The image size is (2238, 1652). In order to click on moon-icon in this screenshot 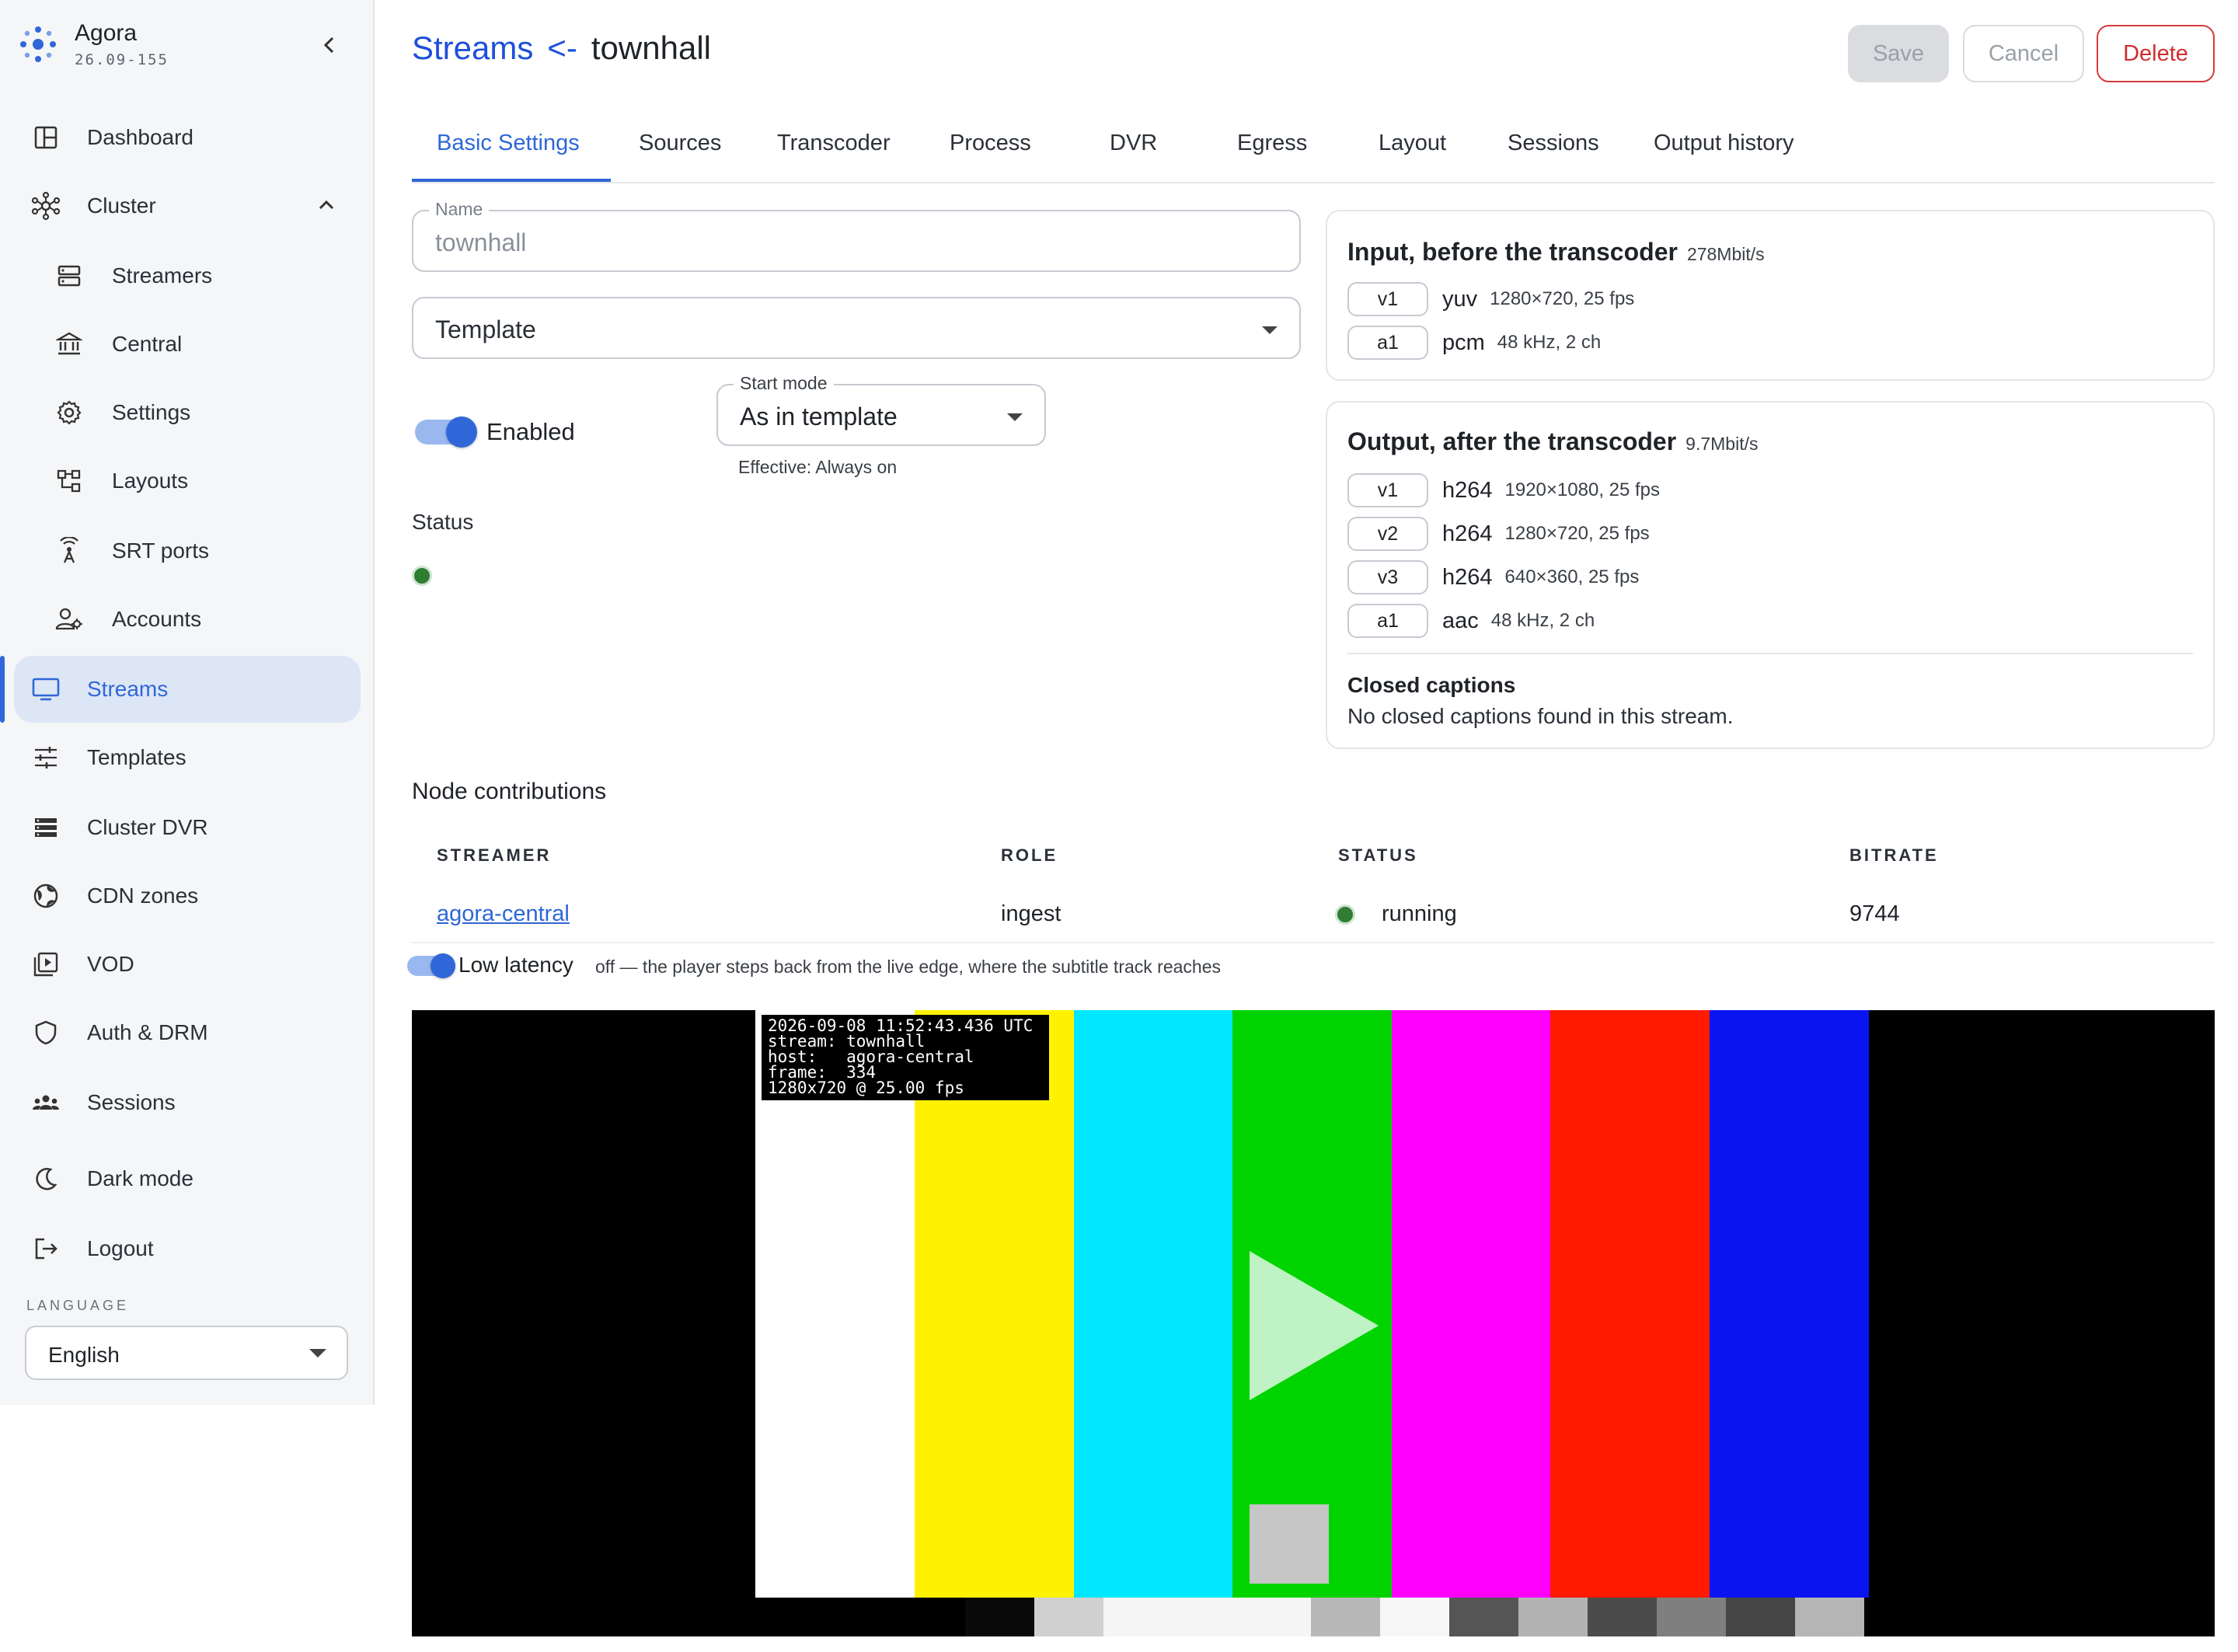, I will do `click(46, 1179)`.